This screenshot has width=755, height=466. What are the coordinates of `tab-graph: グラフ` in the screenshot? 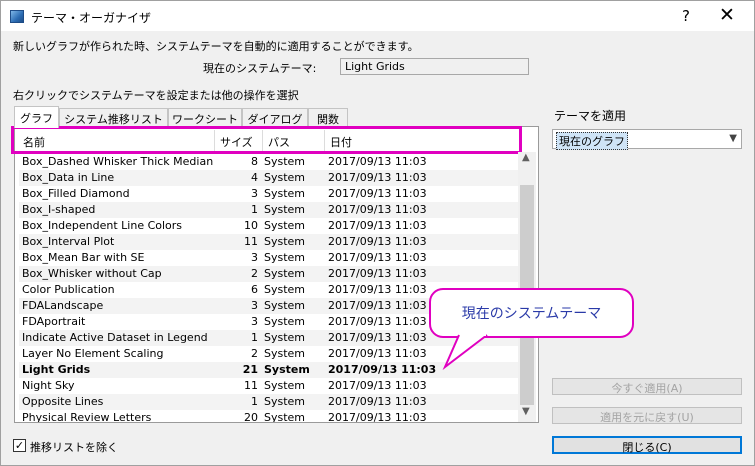 It's located at (36, 117).